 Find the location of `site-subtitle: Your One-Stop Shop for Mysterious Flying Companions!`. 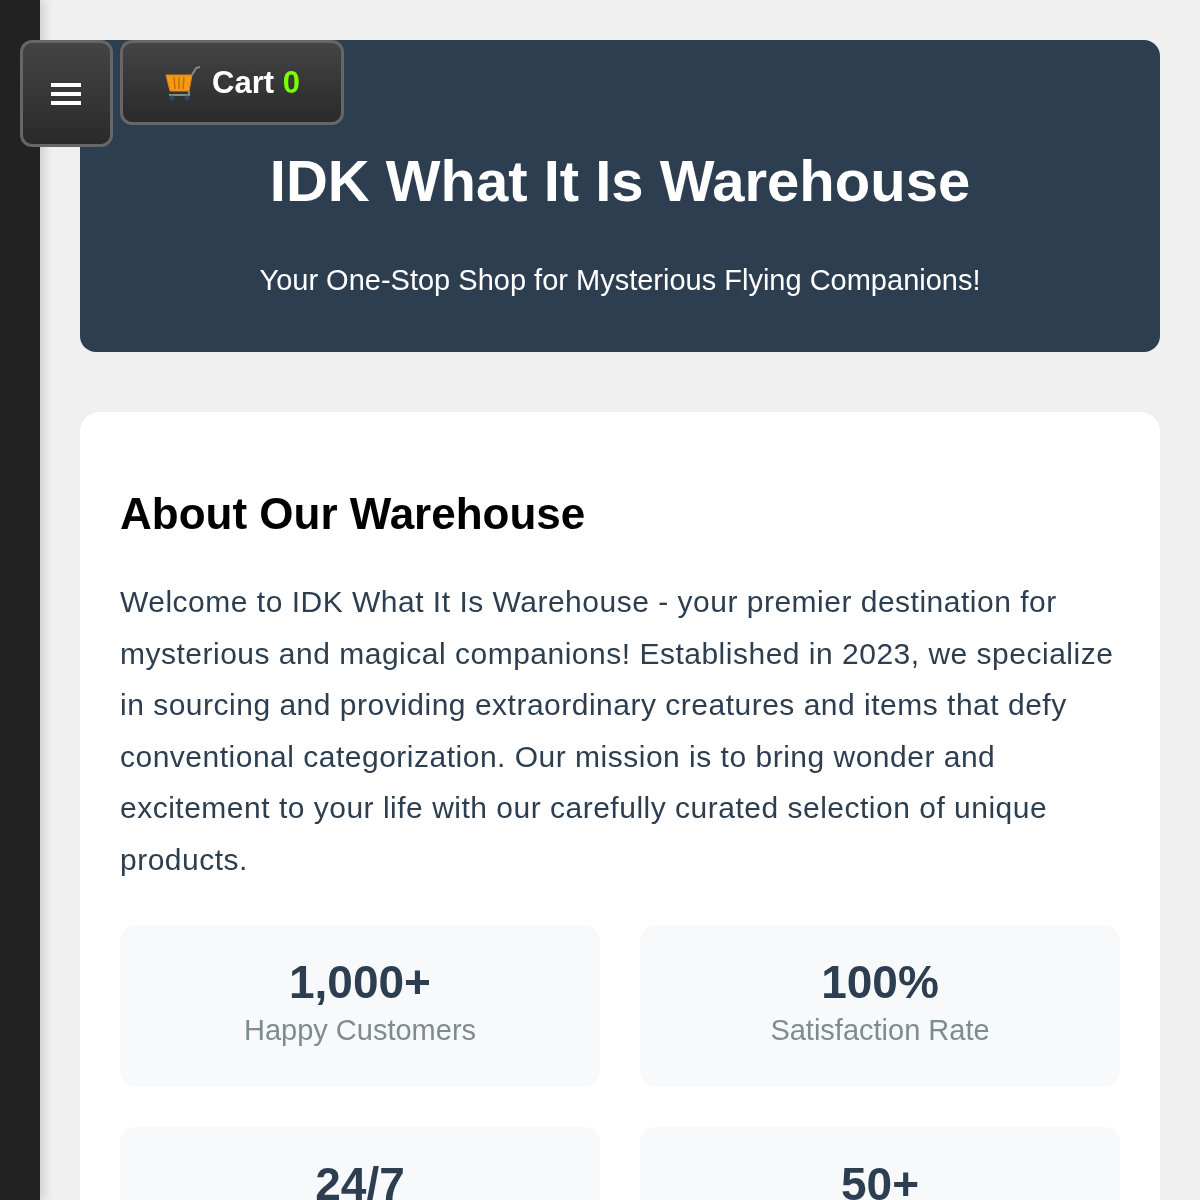

site-subtitle: Your One-Stop Shop for Mysterious Flying Companions! is located at coordinates (620, 280).